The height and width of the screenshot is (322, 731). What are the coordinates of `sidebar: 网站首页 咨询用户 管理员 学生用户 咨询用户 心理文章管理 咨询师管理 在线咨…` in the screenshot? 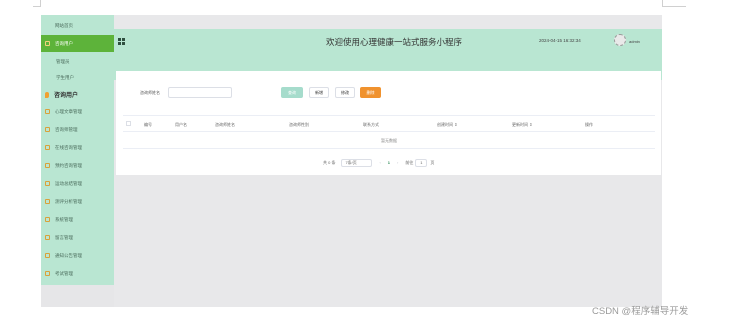 It's located at (77, 161).